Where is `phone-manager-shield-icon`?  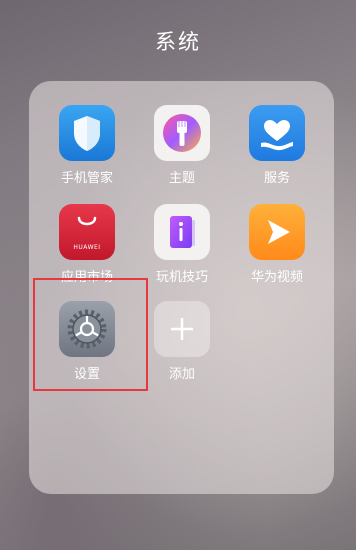
phone-manager-shield-icon is located at coordinates (87, 133).